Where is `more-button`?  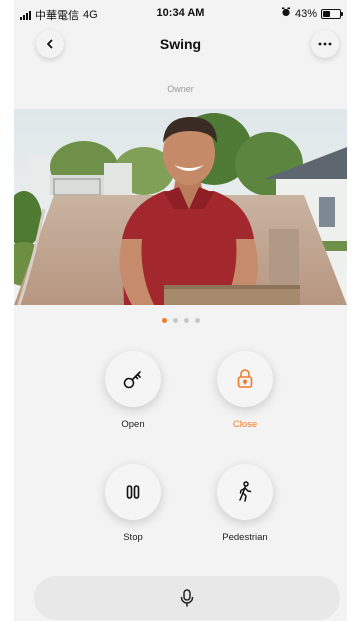 more-button is located at coordinates (325, 44).